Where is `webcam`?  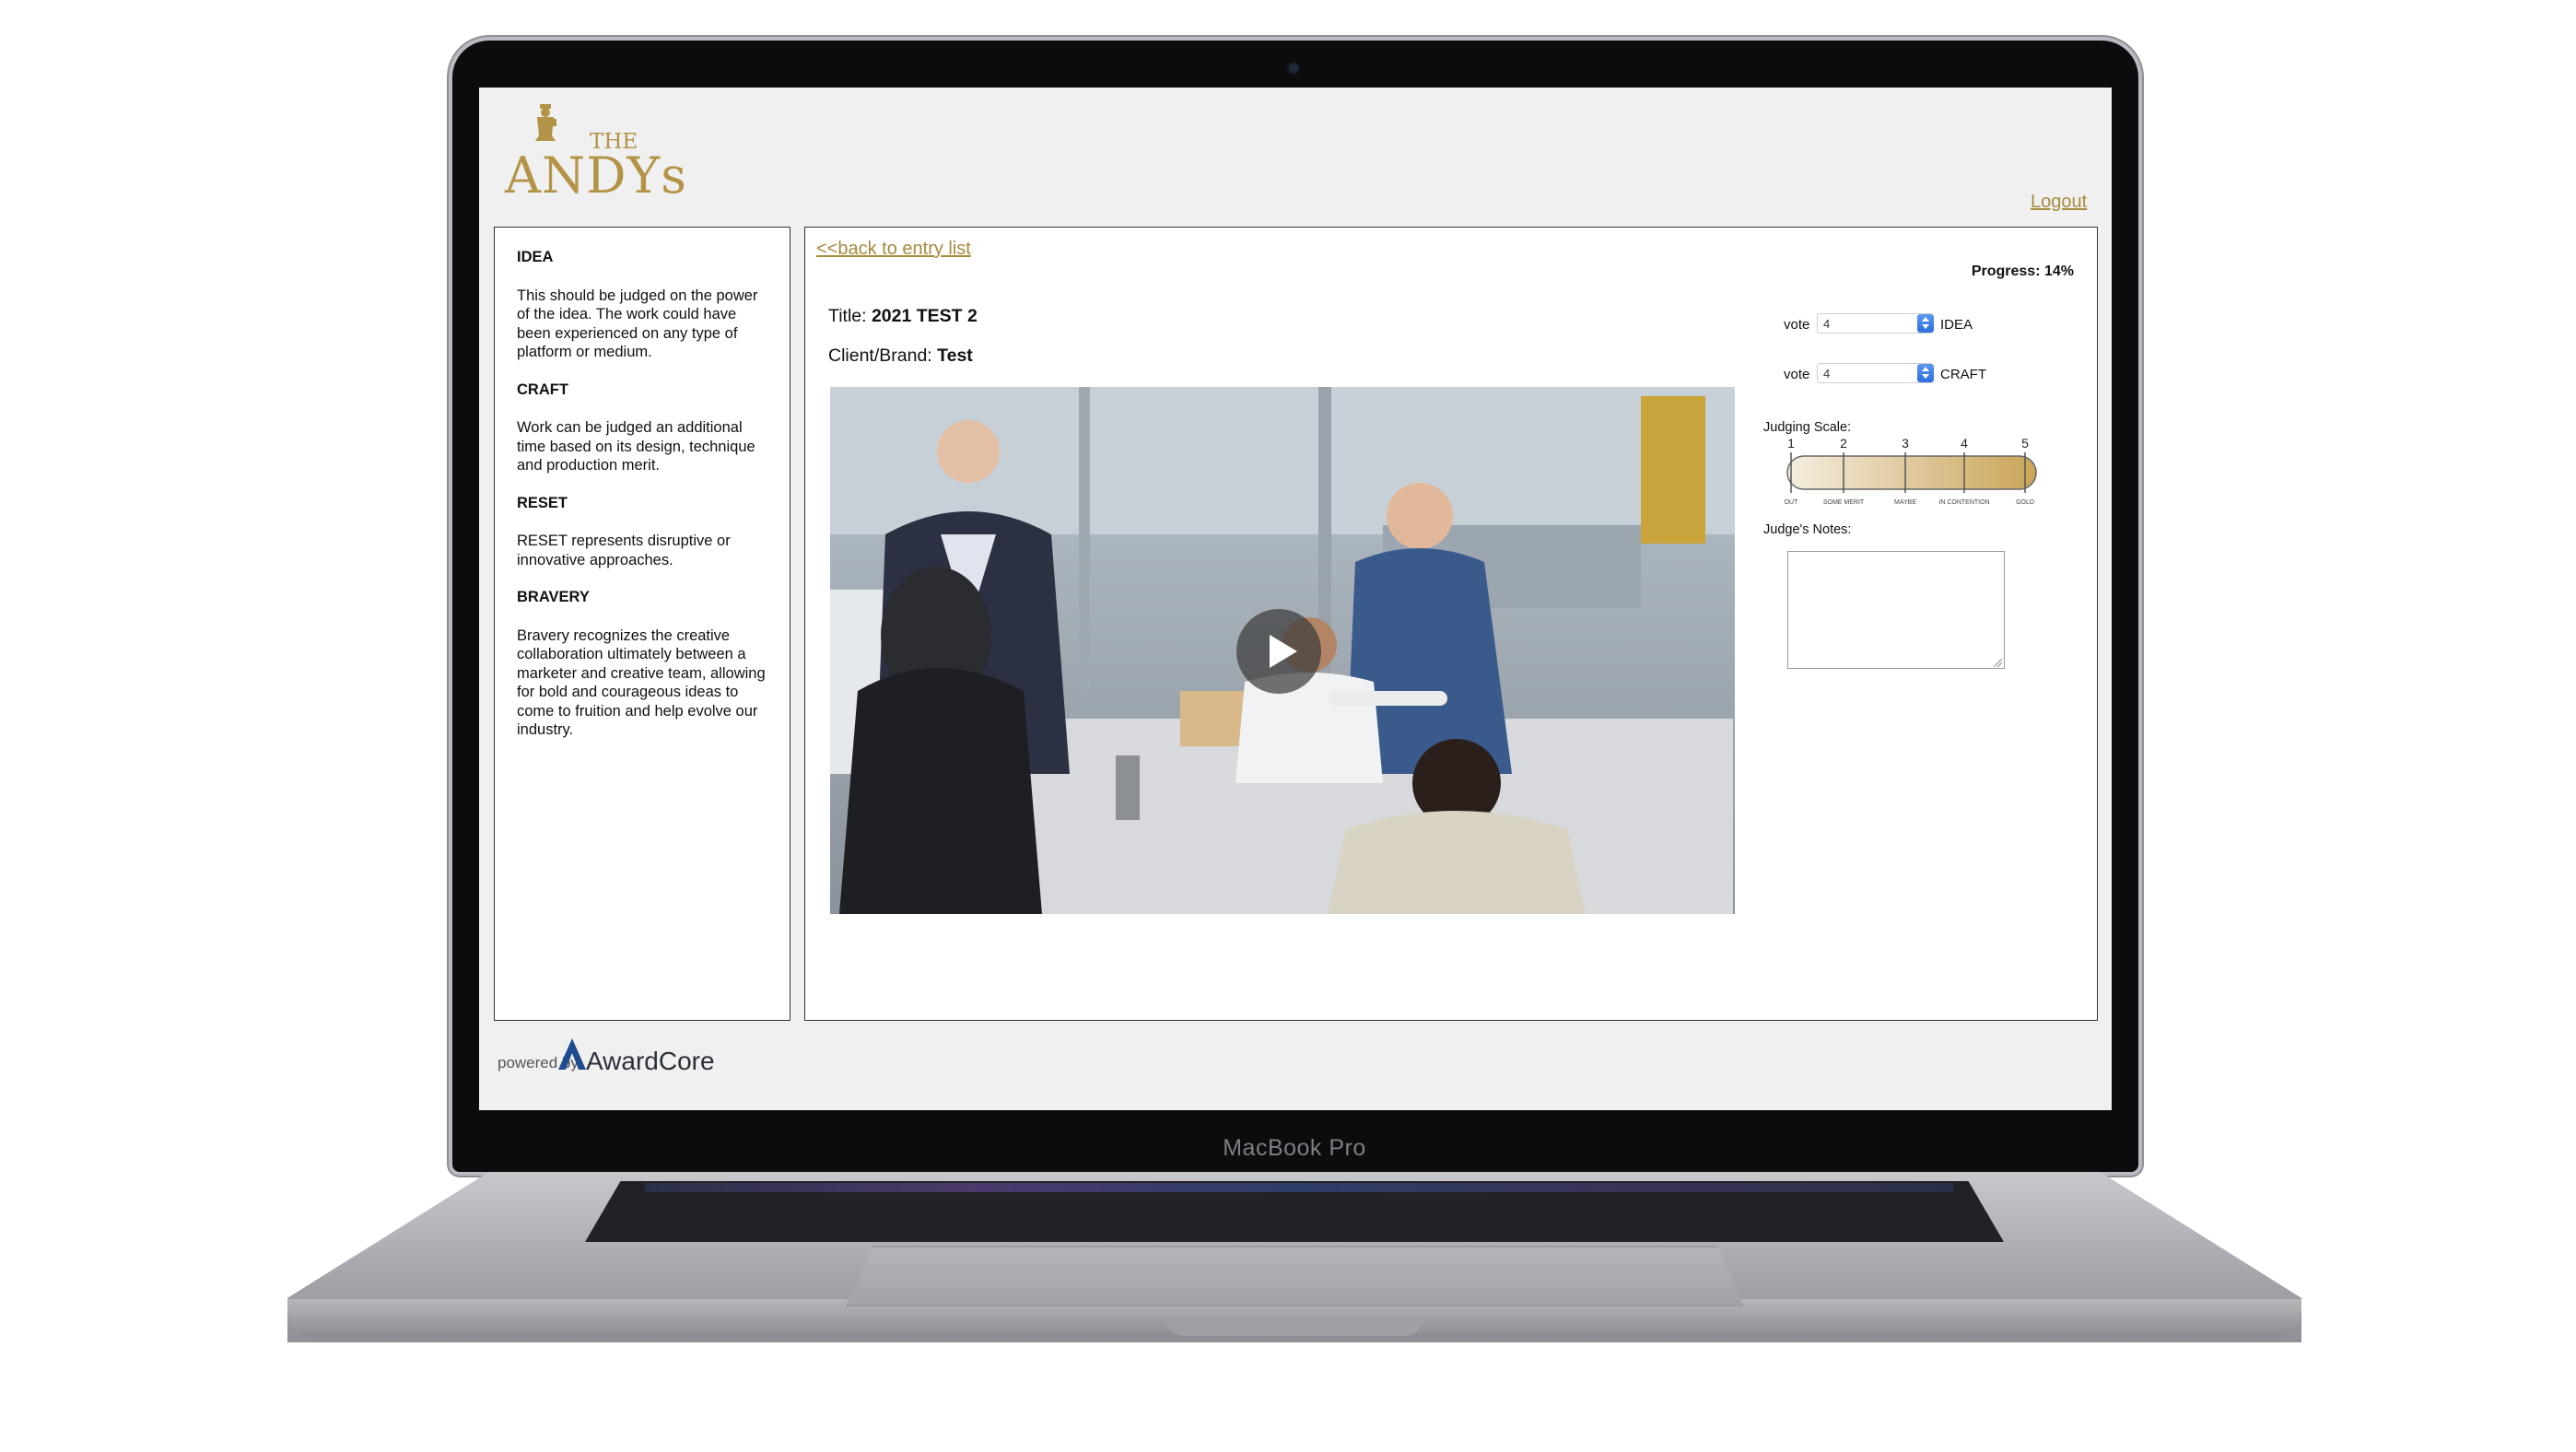 webcam is located at coordinates (1293, 69).